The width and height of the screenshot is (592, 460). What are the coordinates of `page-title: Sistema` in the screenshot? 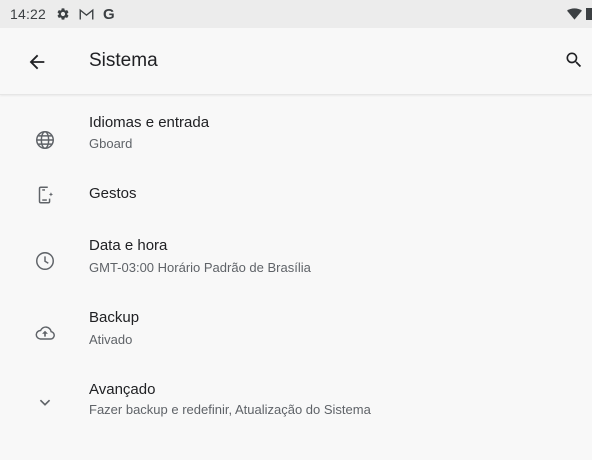 It's located at (123, 60).